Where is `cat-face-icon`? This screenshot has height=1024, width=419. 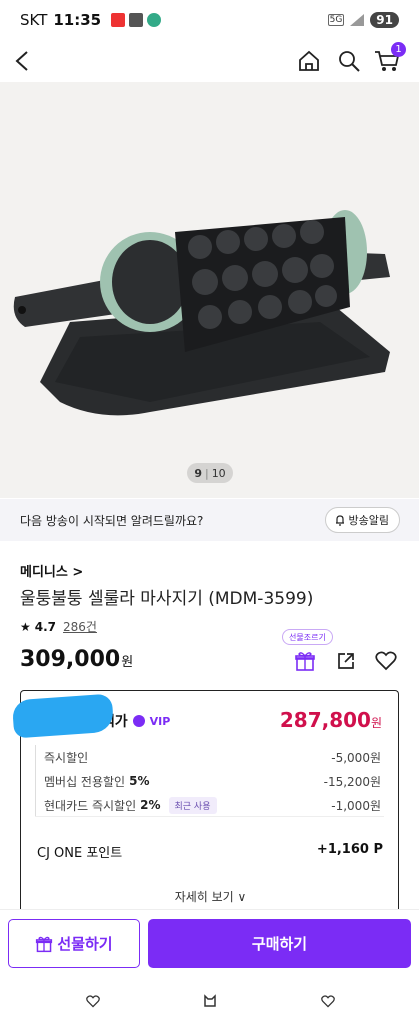 cat-face-icon is located at coordinates (210, 1000).